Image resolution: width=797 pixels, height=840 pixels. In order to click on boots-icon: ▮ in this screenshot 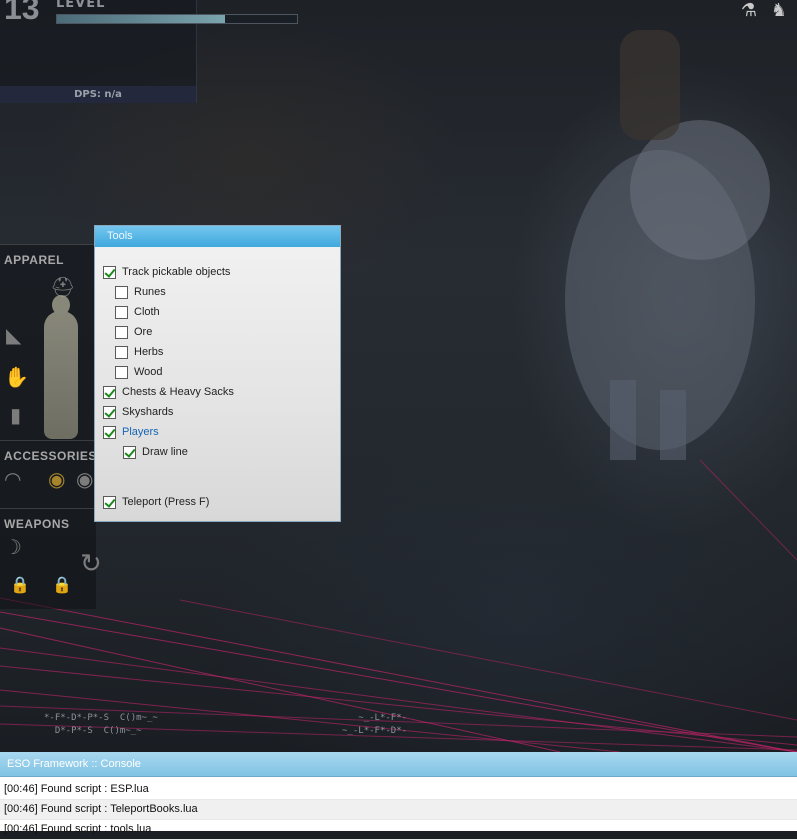, I will do `click(15, 415)`.